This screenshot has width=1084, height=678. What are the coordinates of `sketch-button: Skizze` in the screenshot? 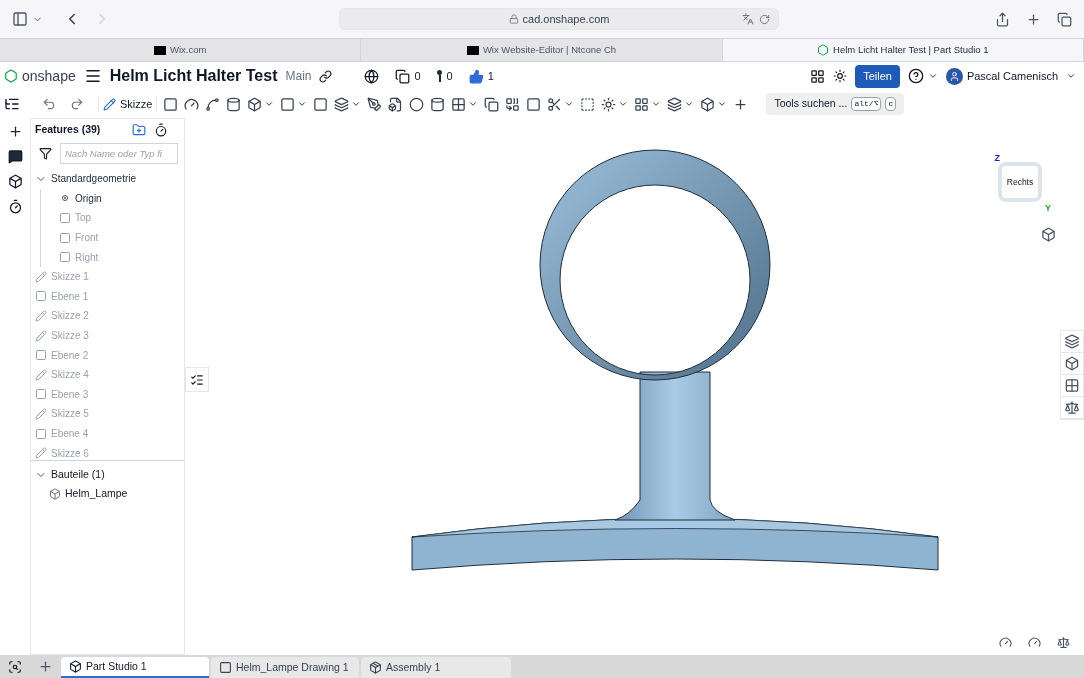 It's located at (128, 104).